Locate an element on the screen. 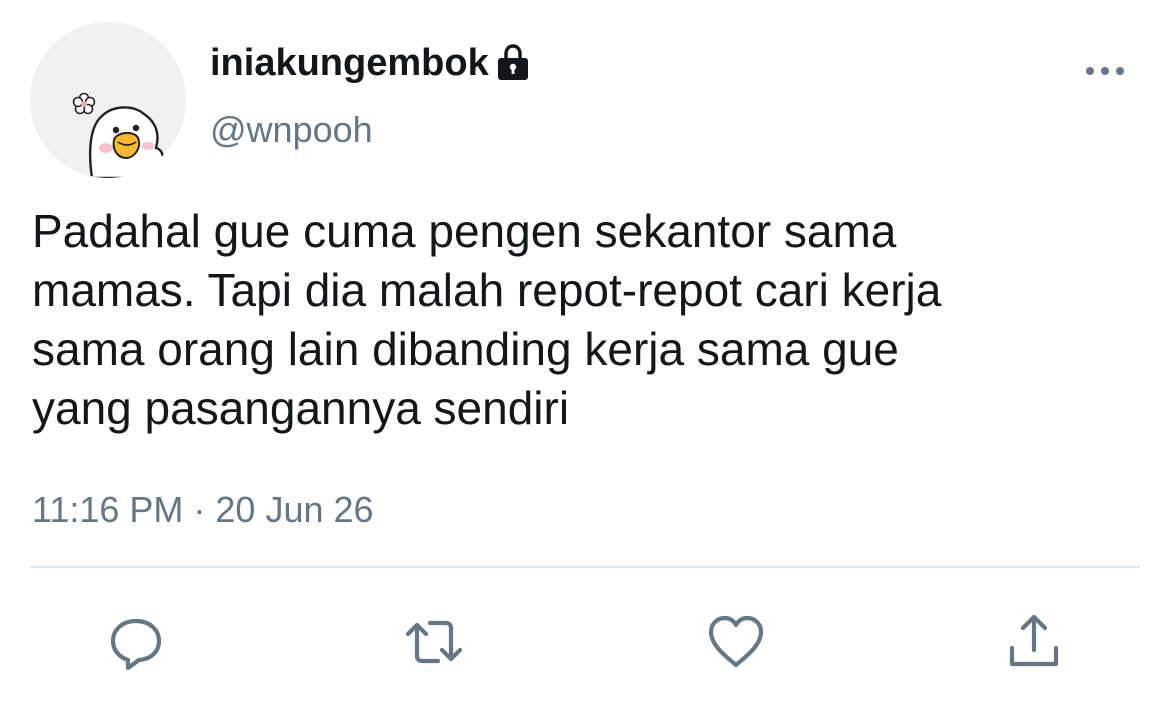  user-display-name-row: iniakungembok is located at coordinates (370, 63).